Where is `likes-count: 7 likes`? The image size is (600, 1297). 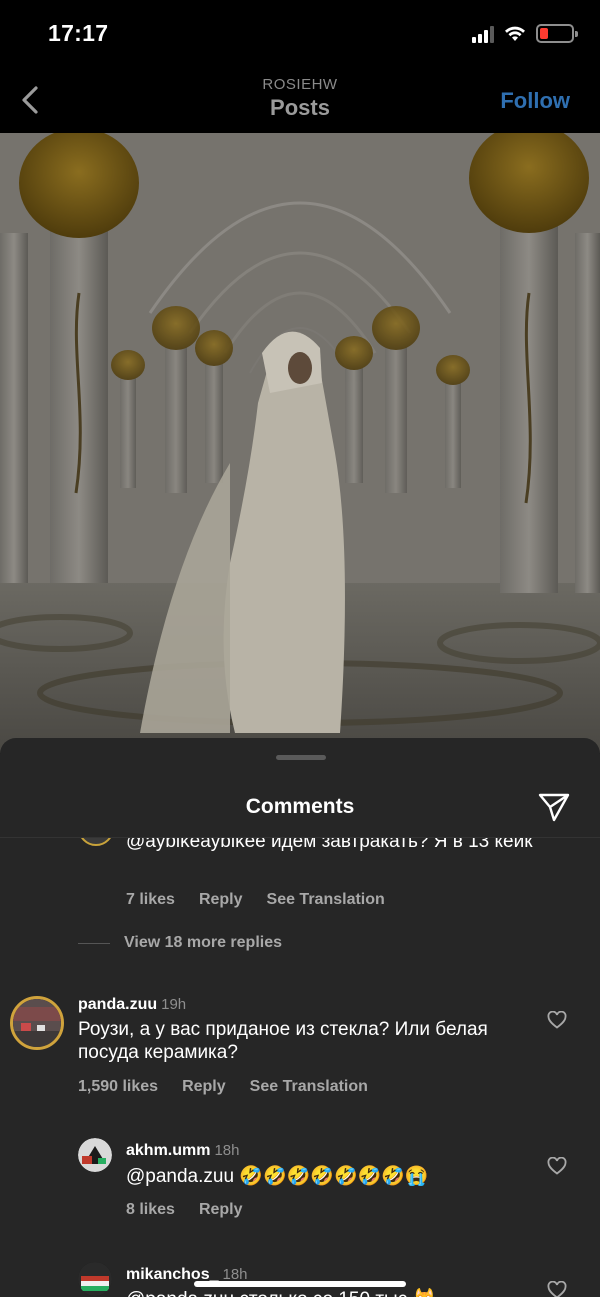 likes-count: 7 likes is located at coordinates (150, 900).